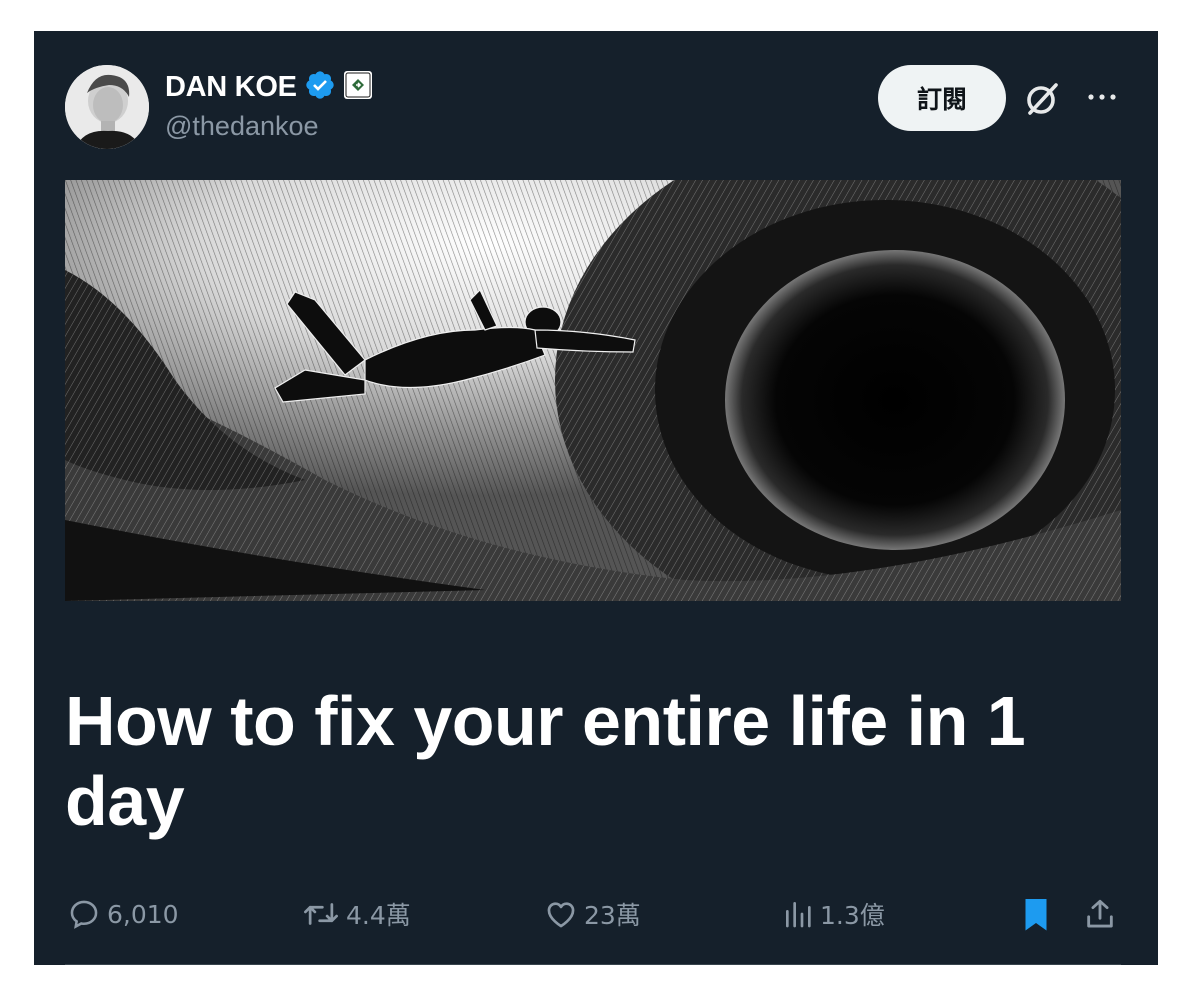 This screenshot has width=1188, height=993. I want to click on bookmark-icon, so click(1036, 914).